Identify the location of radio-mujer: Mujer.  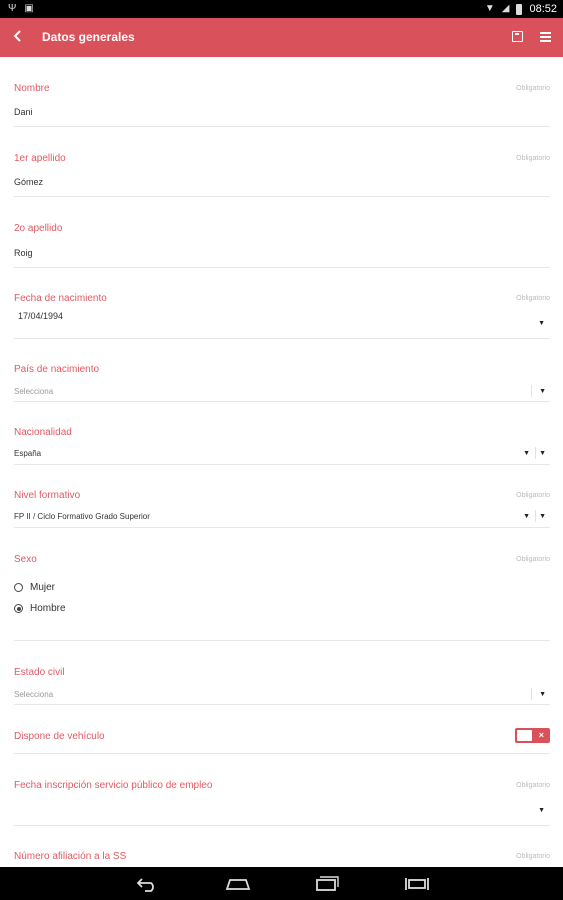
(34, 587).